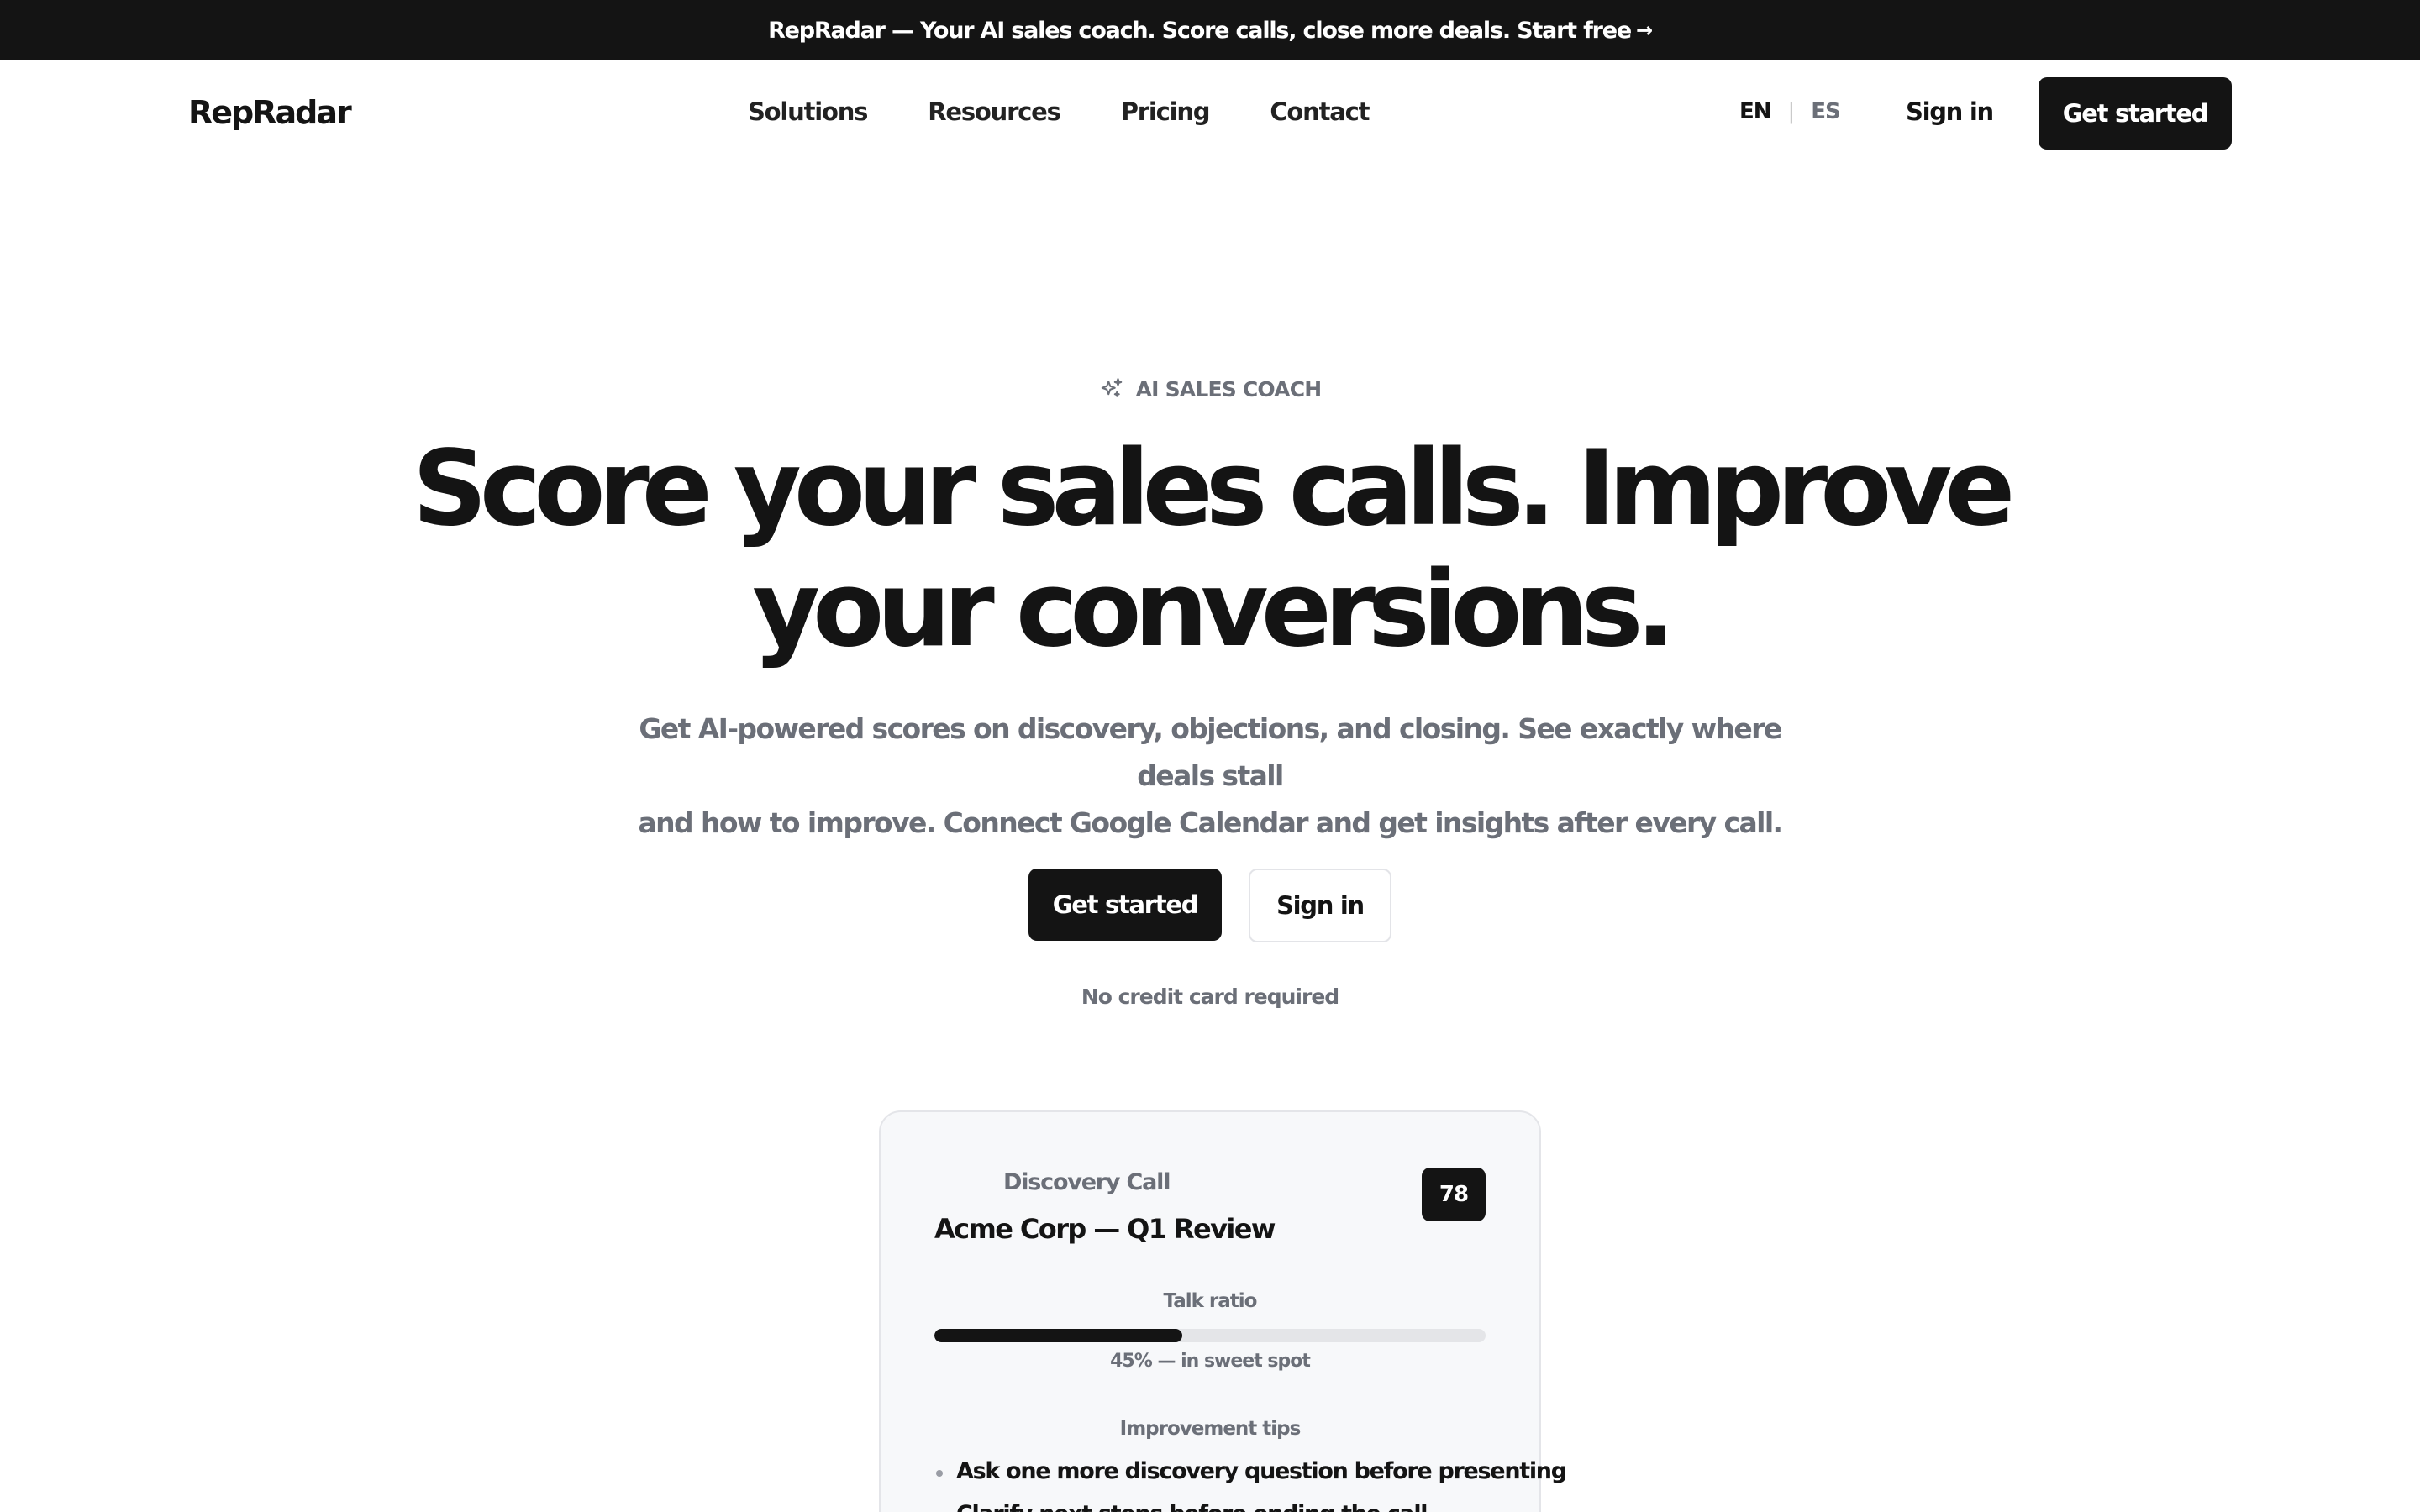 The image size is (2420, 1512). I want to click on no-credit-card-note: No credit card required, so click(1210, 996).